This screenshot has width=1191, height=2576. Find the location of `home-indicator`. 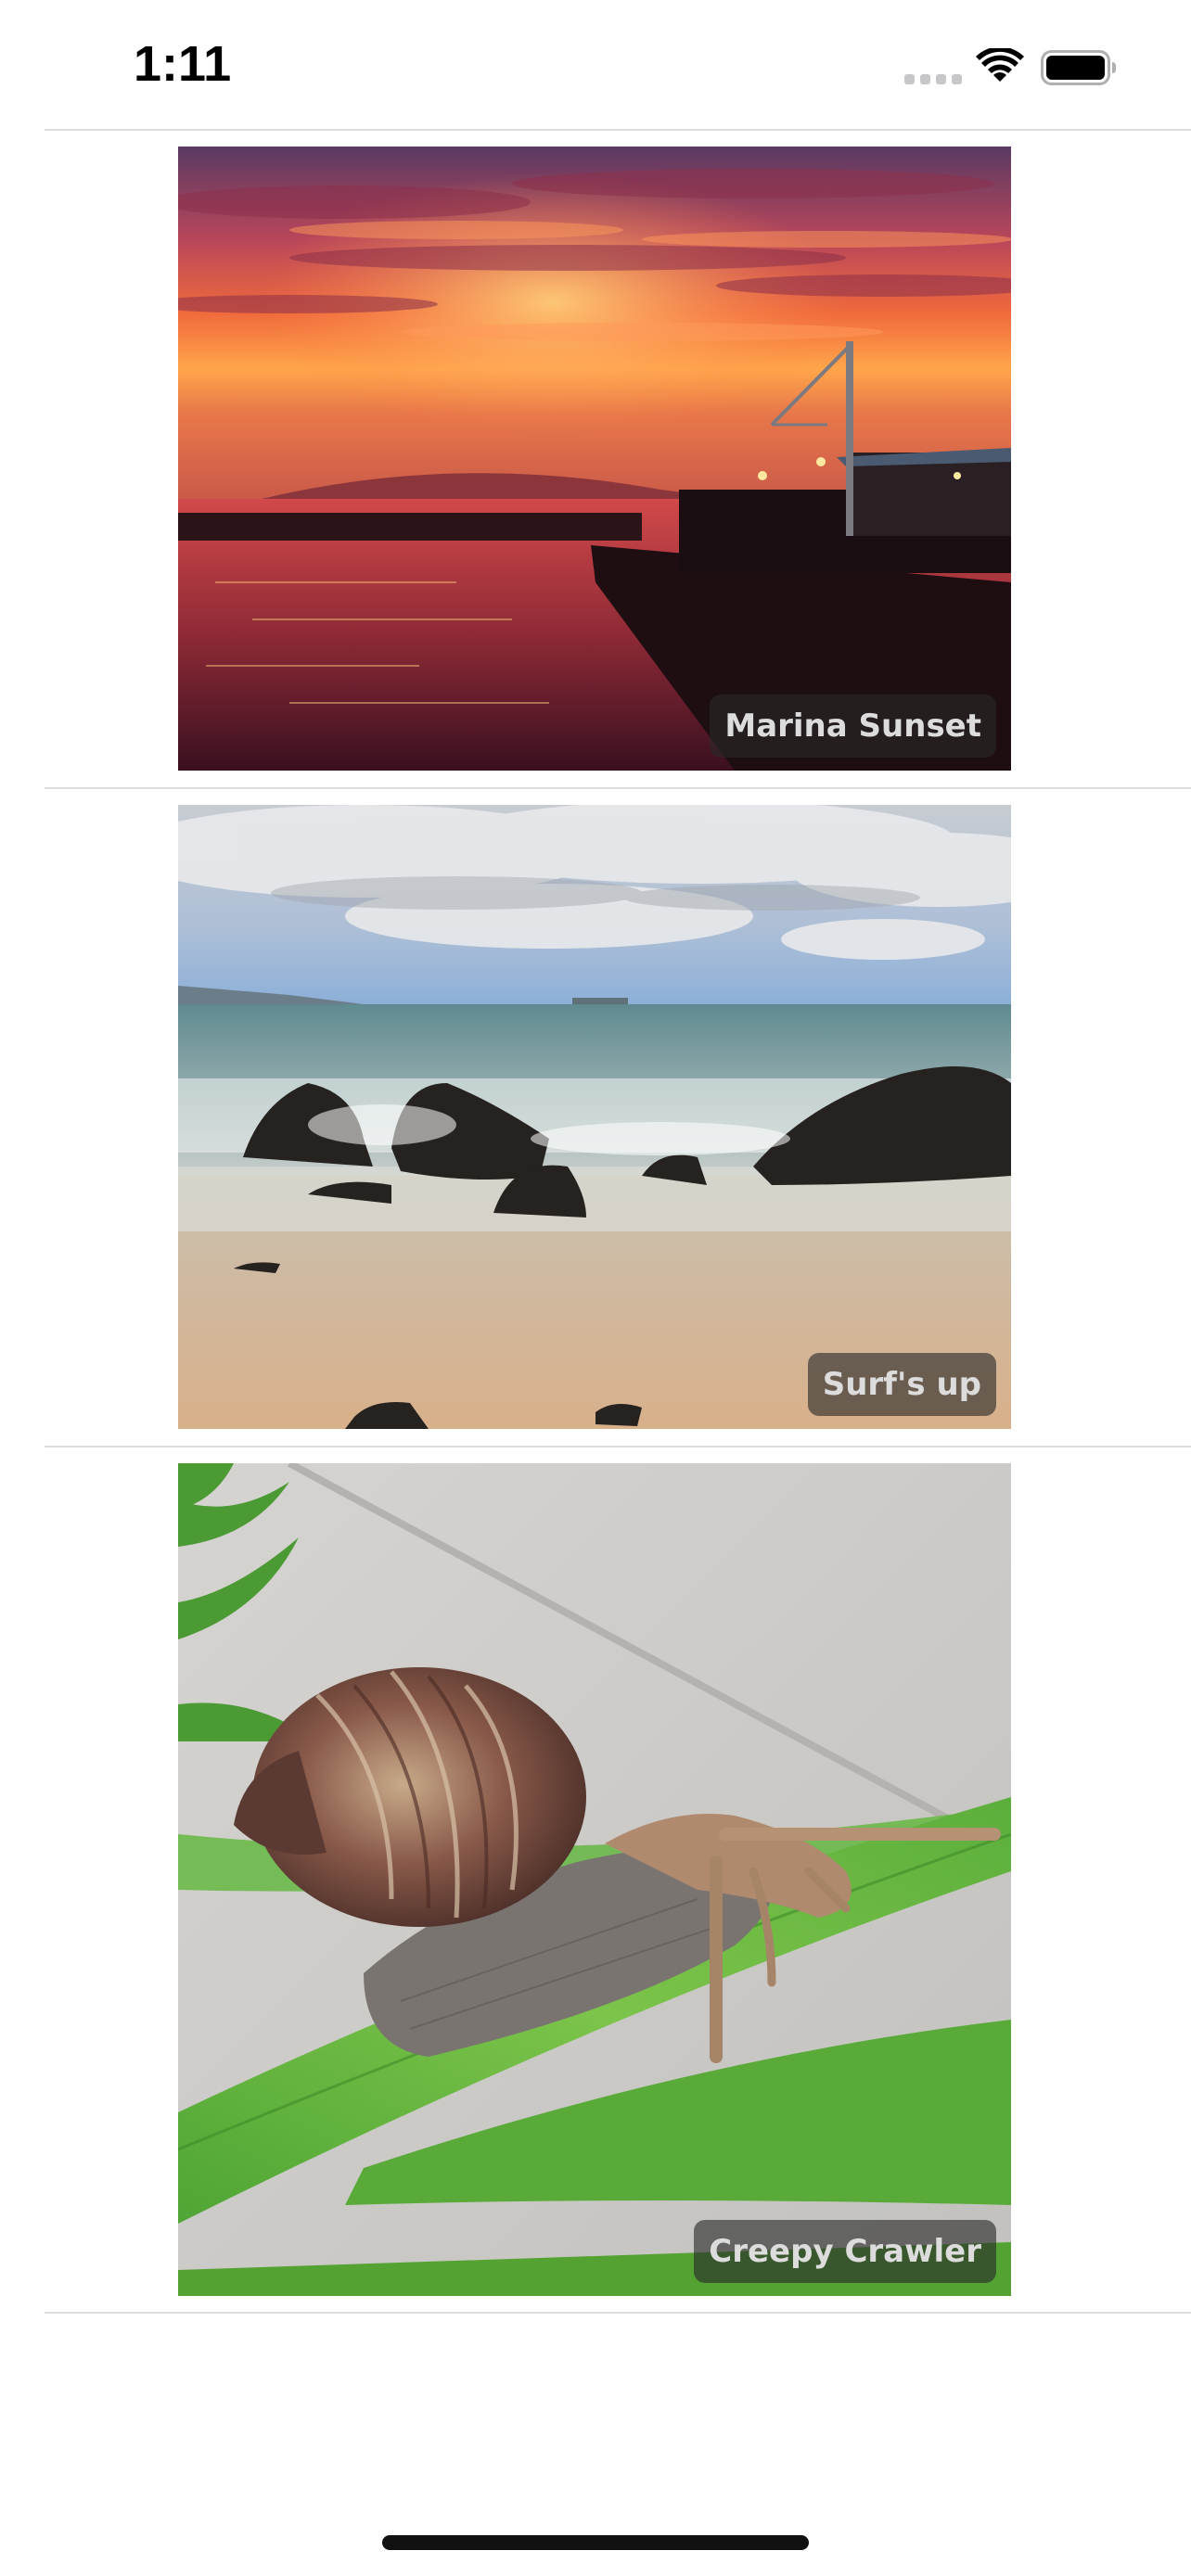

home-indicator is located at coordinates (595, 2542).